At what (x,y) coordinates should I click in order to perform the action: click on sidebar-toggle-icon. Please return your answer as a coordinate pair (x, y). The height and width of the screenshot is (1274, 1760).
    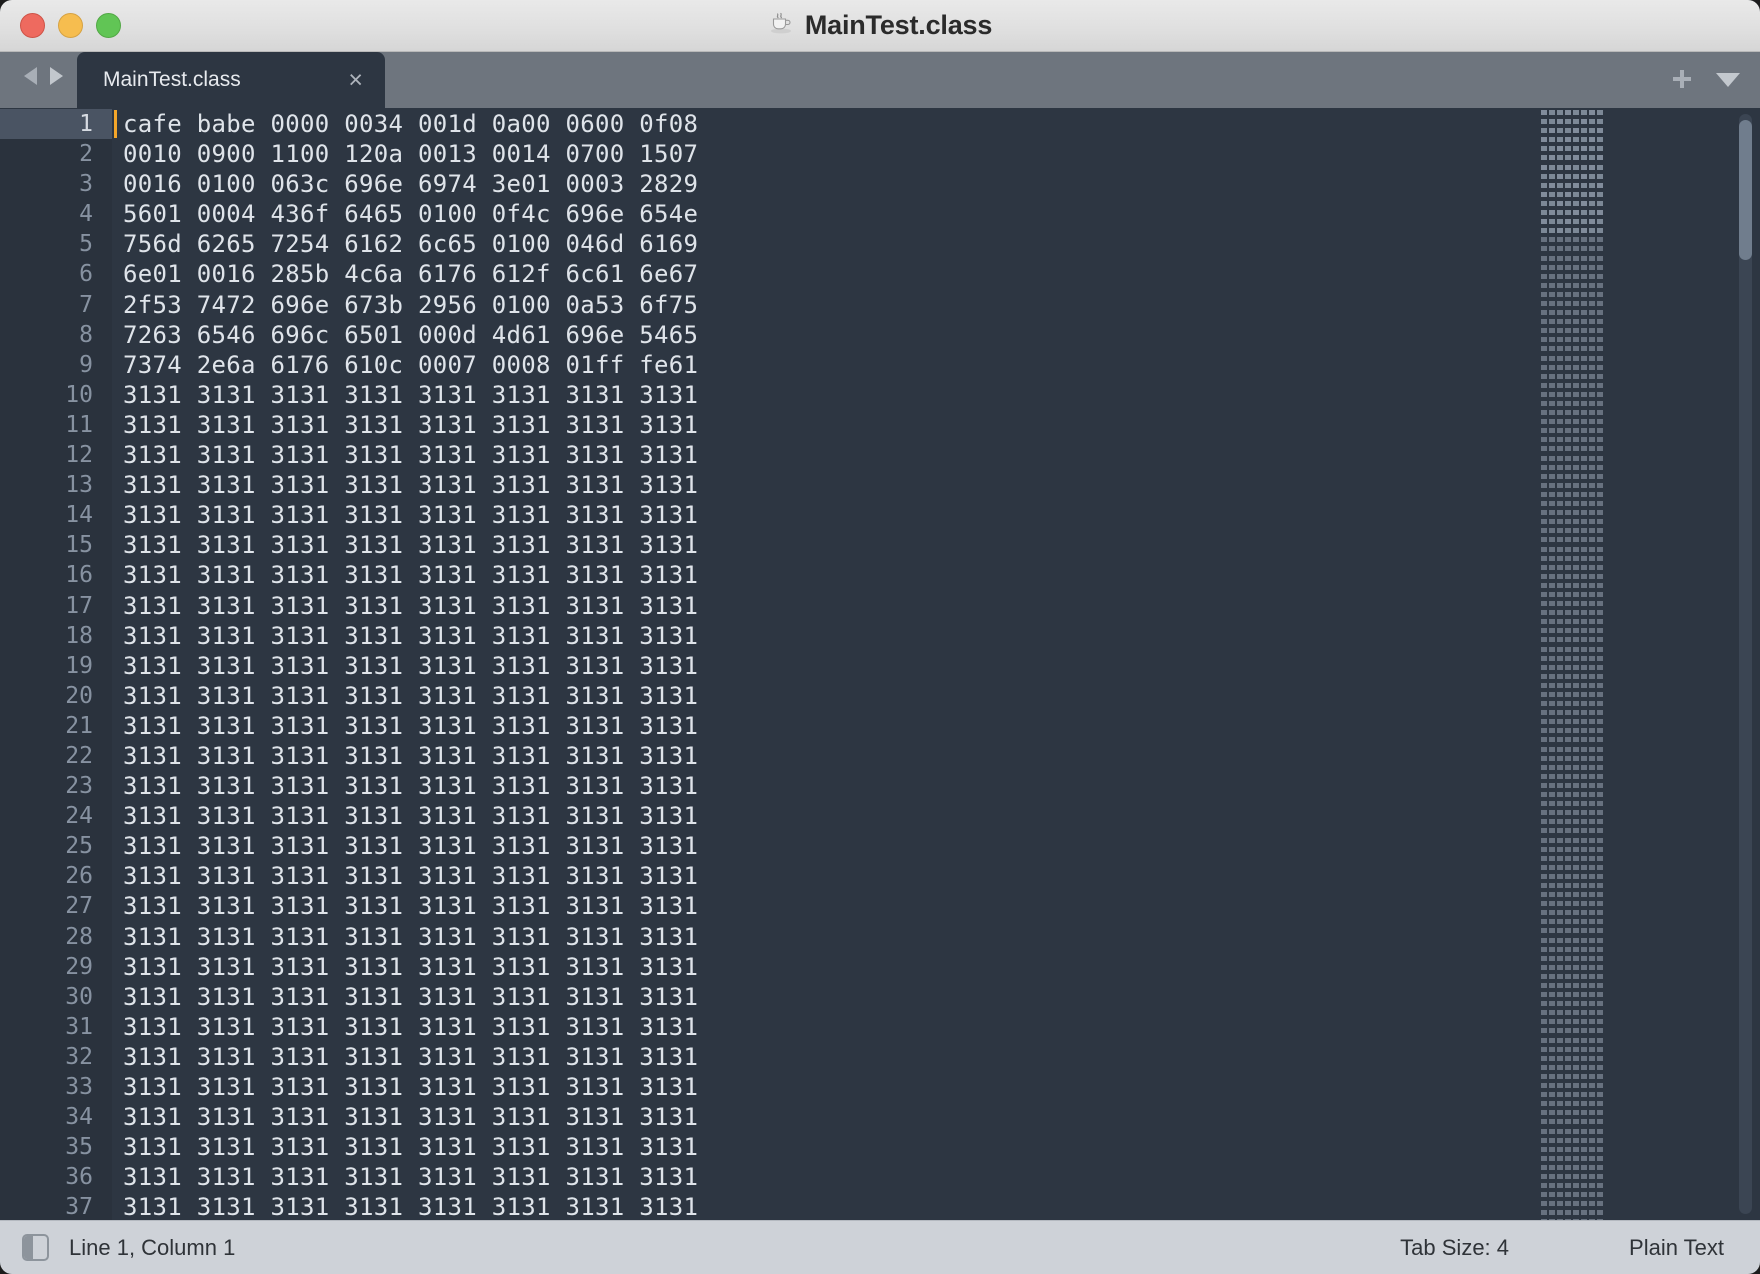
    Looking at the image, I should click on (35, 1247).